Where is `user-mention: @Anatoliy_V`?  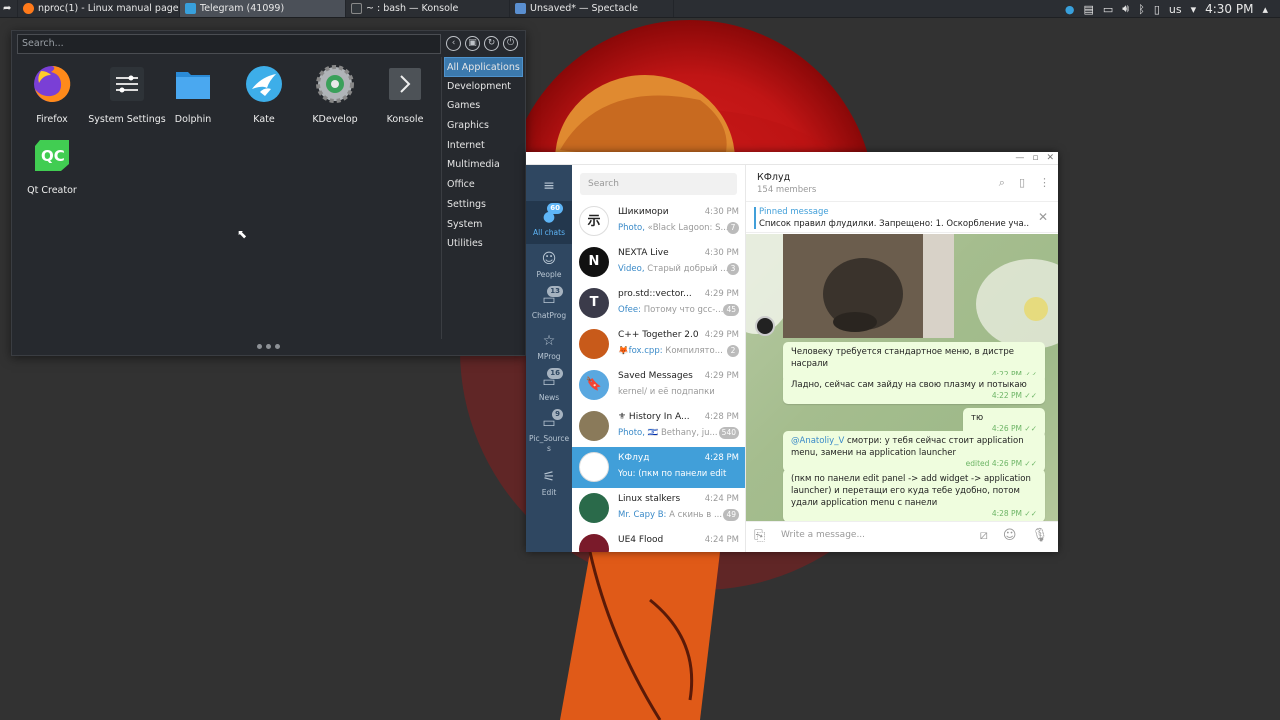 user-mention: @Anatoliy_V is located at coordinates (817, 441).